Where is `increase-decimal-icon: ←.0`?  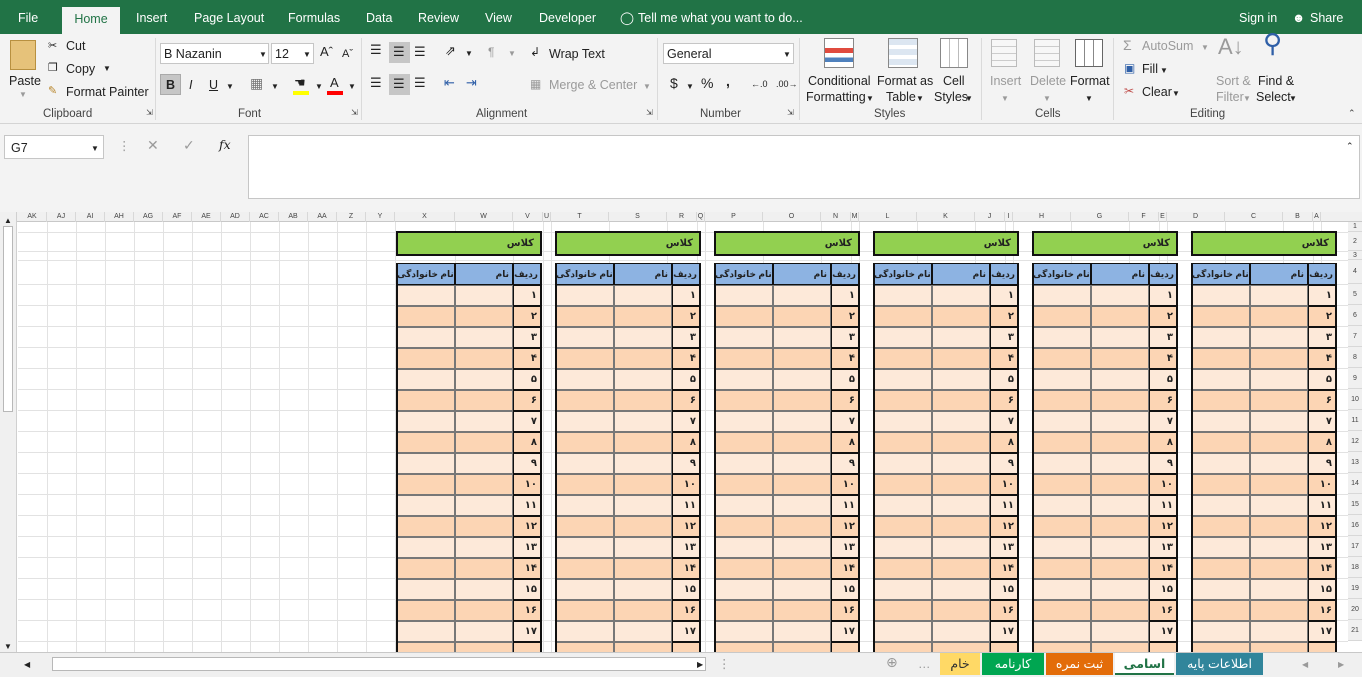 increase-decimal-icon: ←.0 is located at coordinates (759, 84).